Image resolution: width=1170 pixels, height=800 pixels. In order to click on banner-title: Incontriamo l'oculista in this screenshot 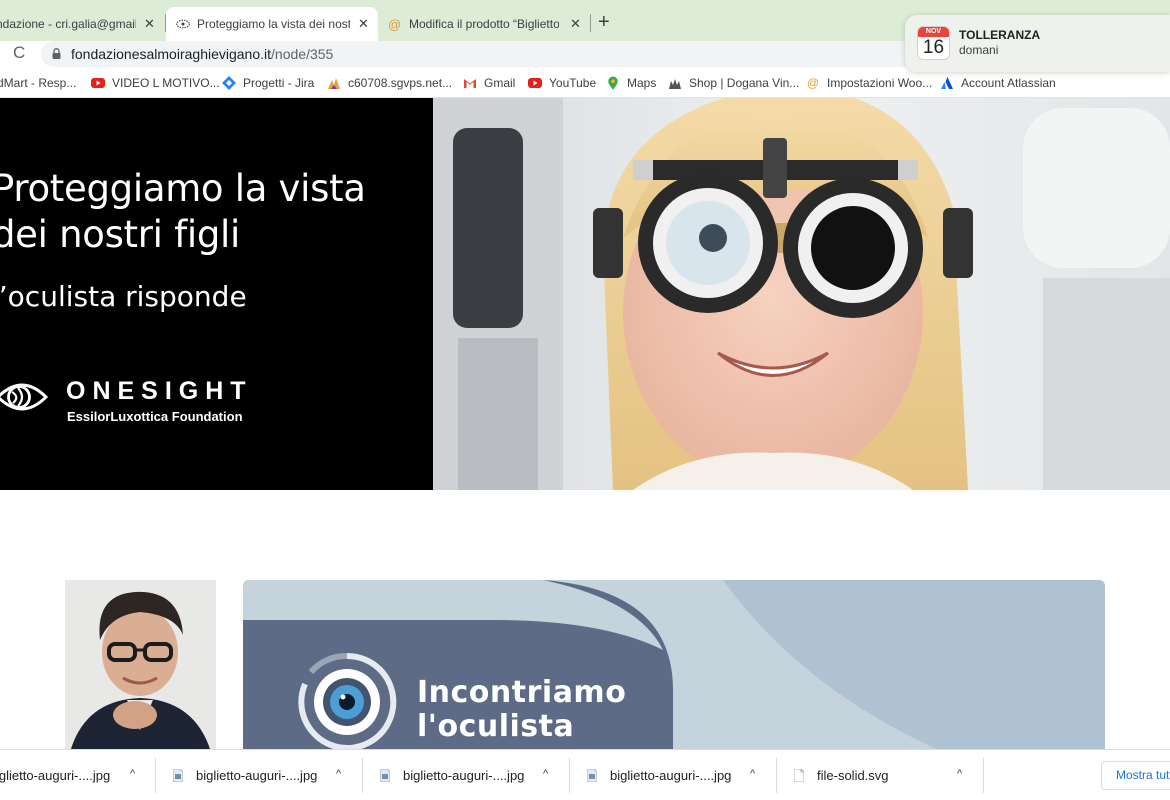, I will do `click(521, 710)`.